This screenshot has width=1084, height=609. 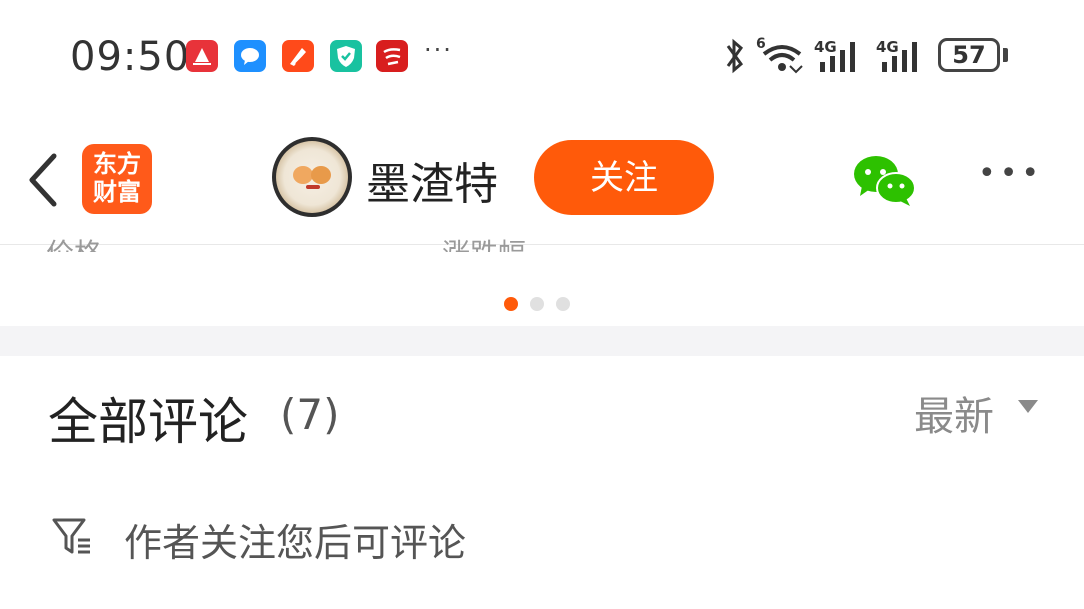 What do you see at coordinates (148, 422) in the screenshot?
I see `comments-title: 全部评论` at bounding box center [148, 422].